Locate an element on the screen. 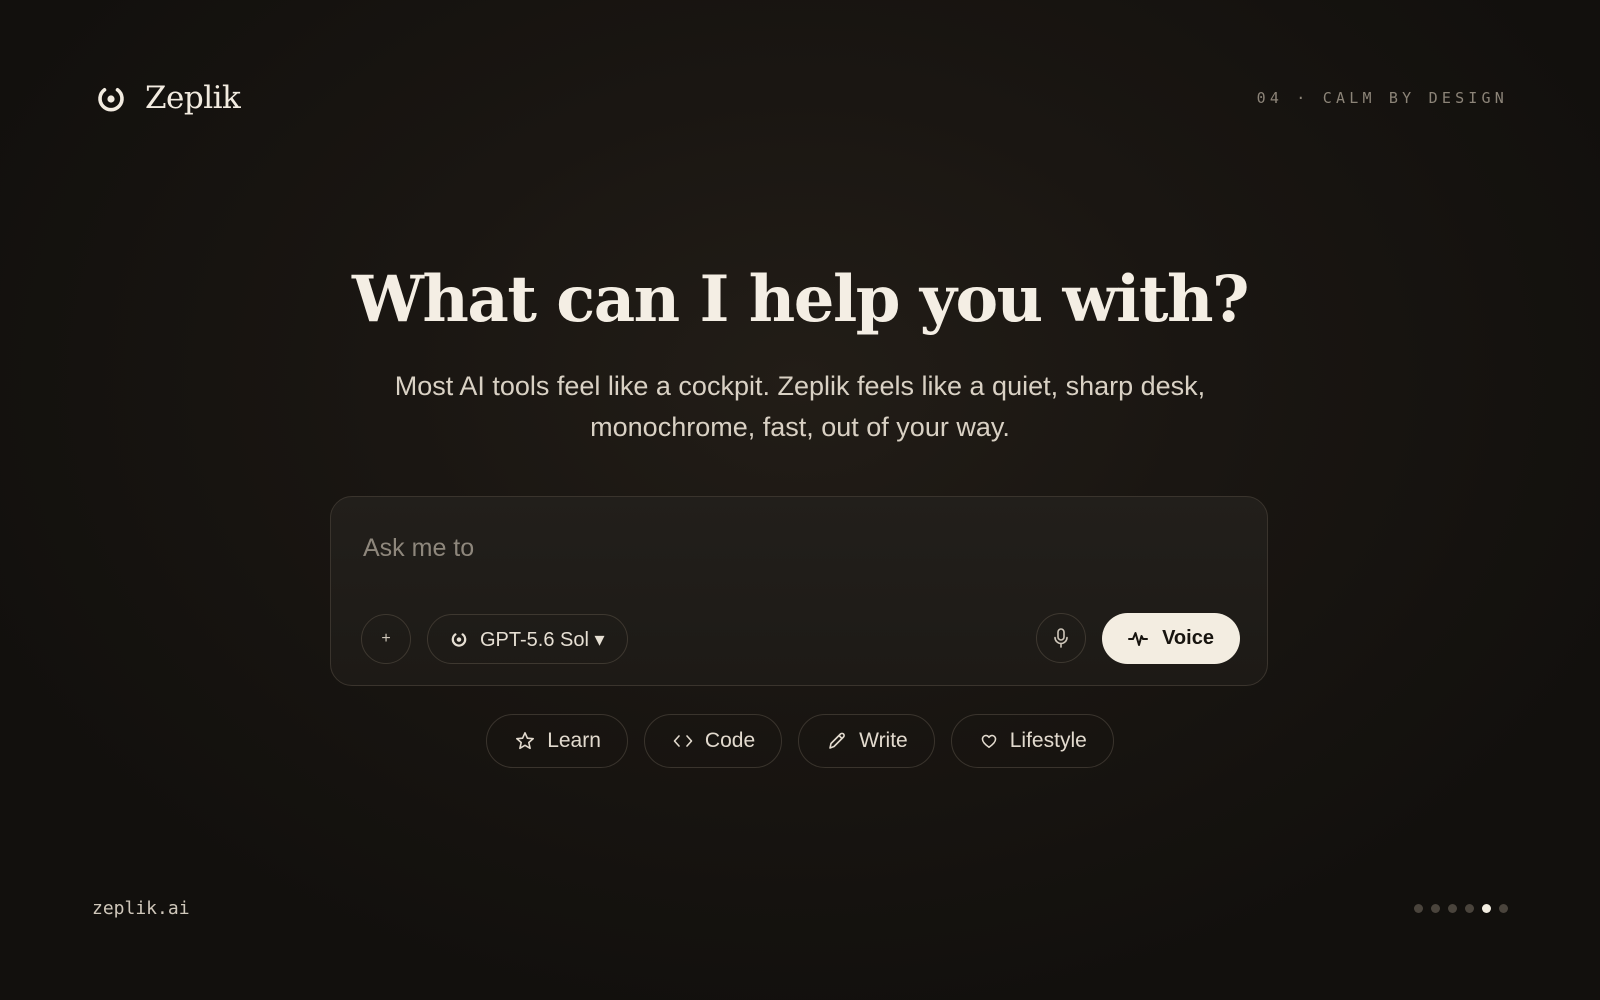 The width and height of the screenshot is (1600, 1000). plus-icon: + is located at coordinates (386, 638).